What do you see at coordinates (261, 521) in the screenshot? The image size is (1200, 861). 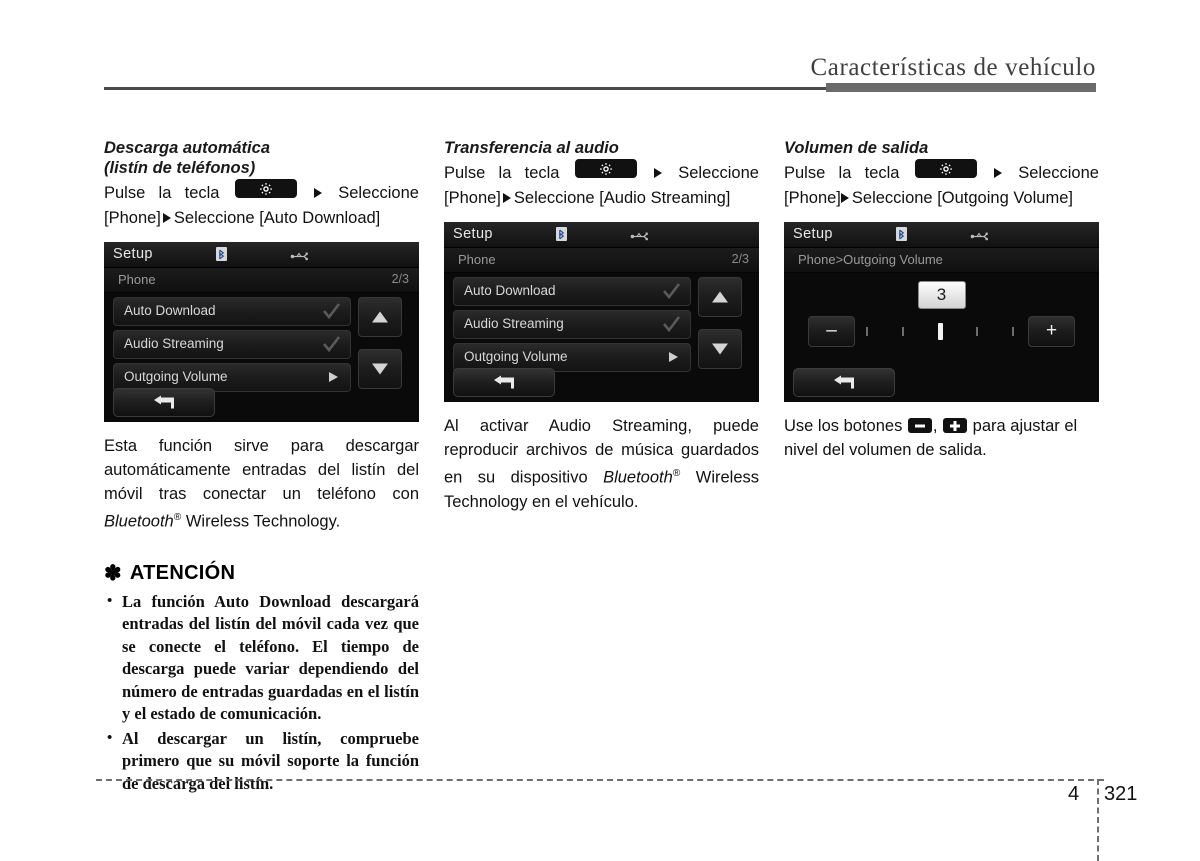 I see `body-text-tail: Wireless Technology.` at bounding box center [261, 521].